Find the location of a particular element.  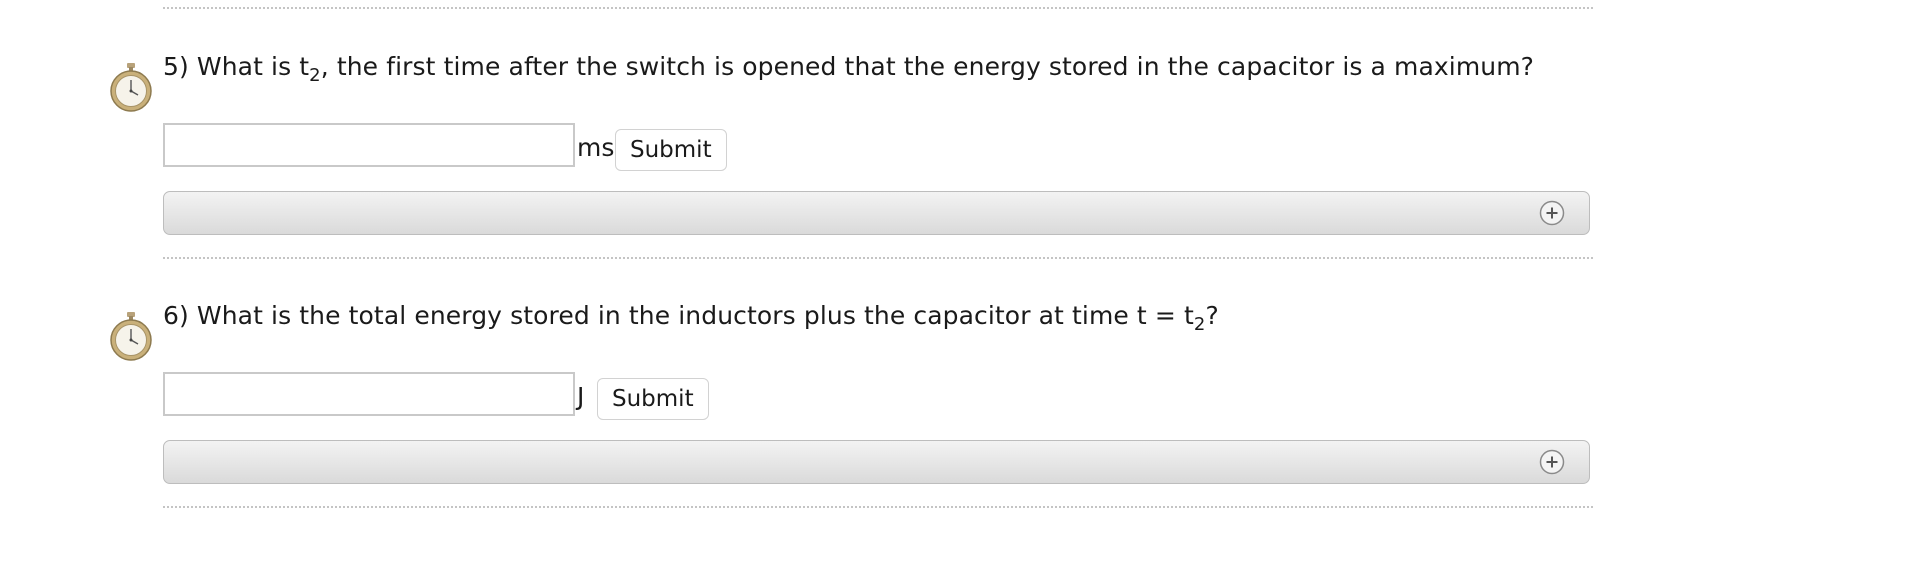

submit-button-q5: Submit is located at coordinates (671, 150).